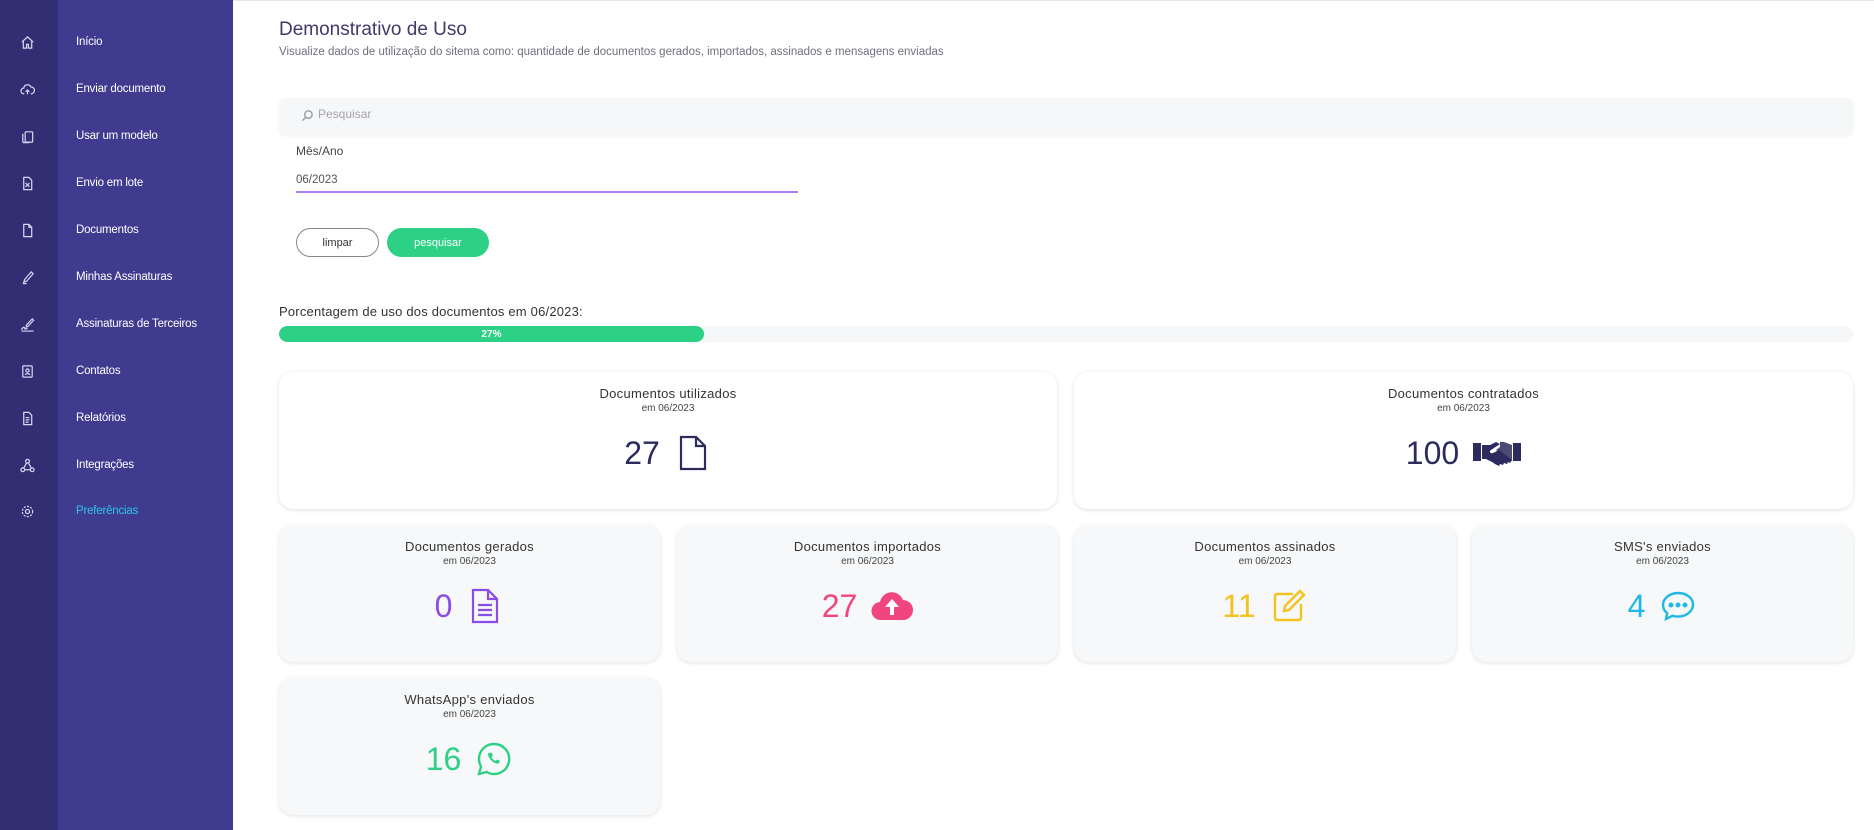 The width and height of the screenshot is (1874, 830). Describe the element at coordinates (105, 465) in the screenshot. I see `sidebar-item-integracoes: Integrações` at that location.